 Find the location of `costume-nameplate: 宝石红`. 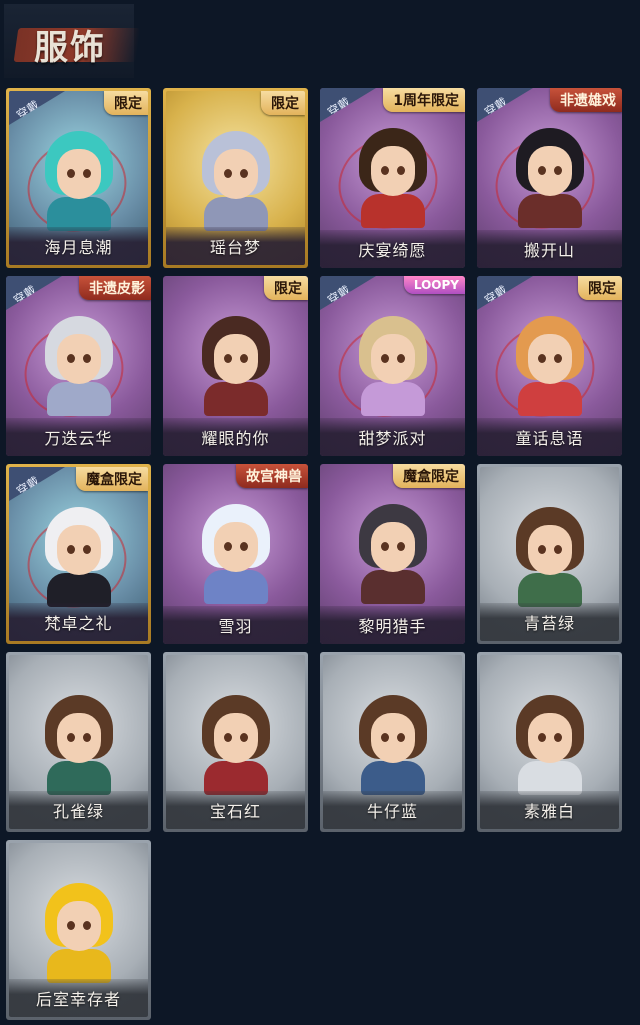

costume-nameplate: 宝石红 is located at coordinates (235, 810).